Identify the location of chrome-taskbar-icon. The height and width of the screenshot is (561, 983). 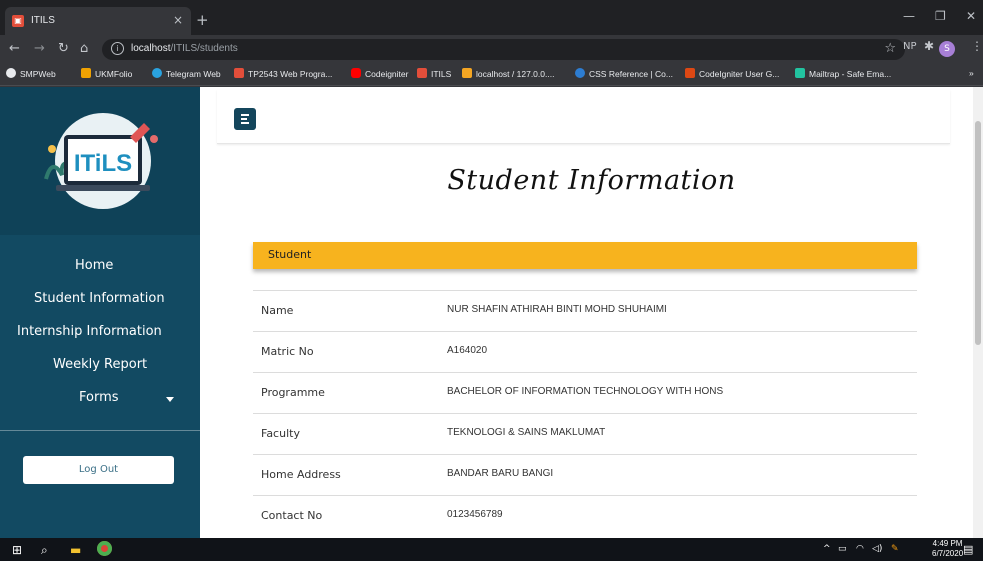
(104, 548).